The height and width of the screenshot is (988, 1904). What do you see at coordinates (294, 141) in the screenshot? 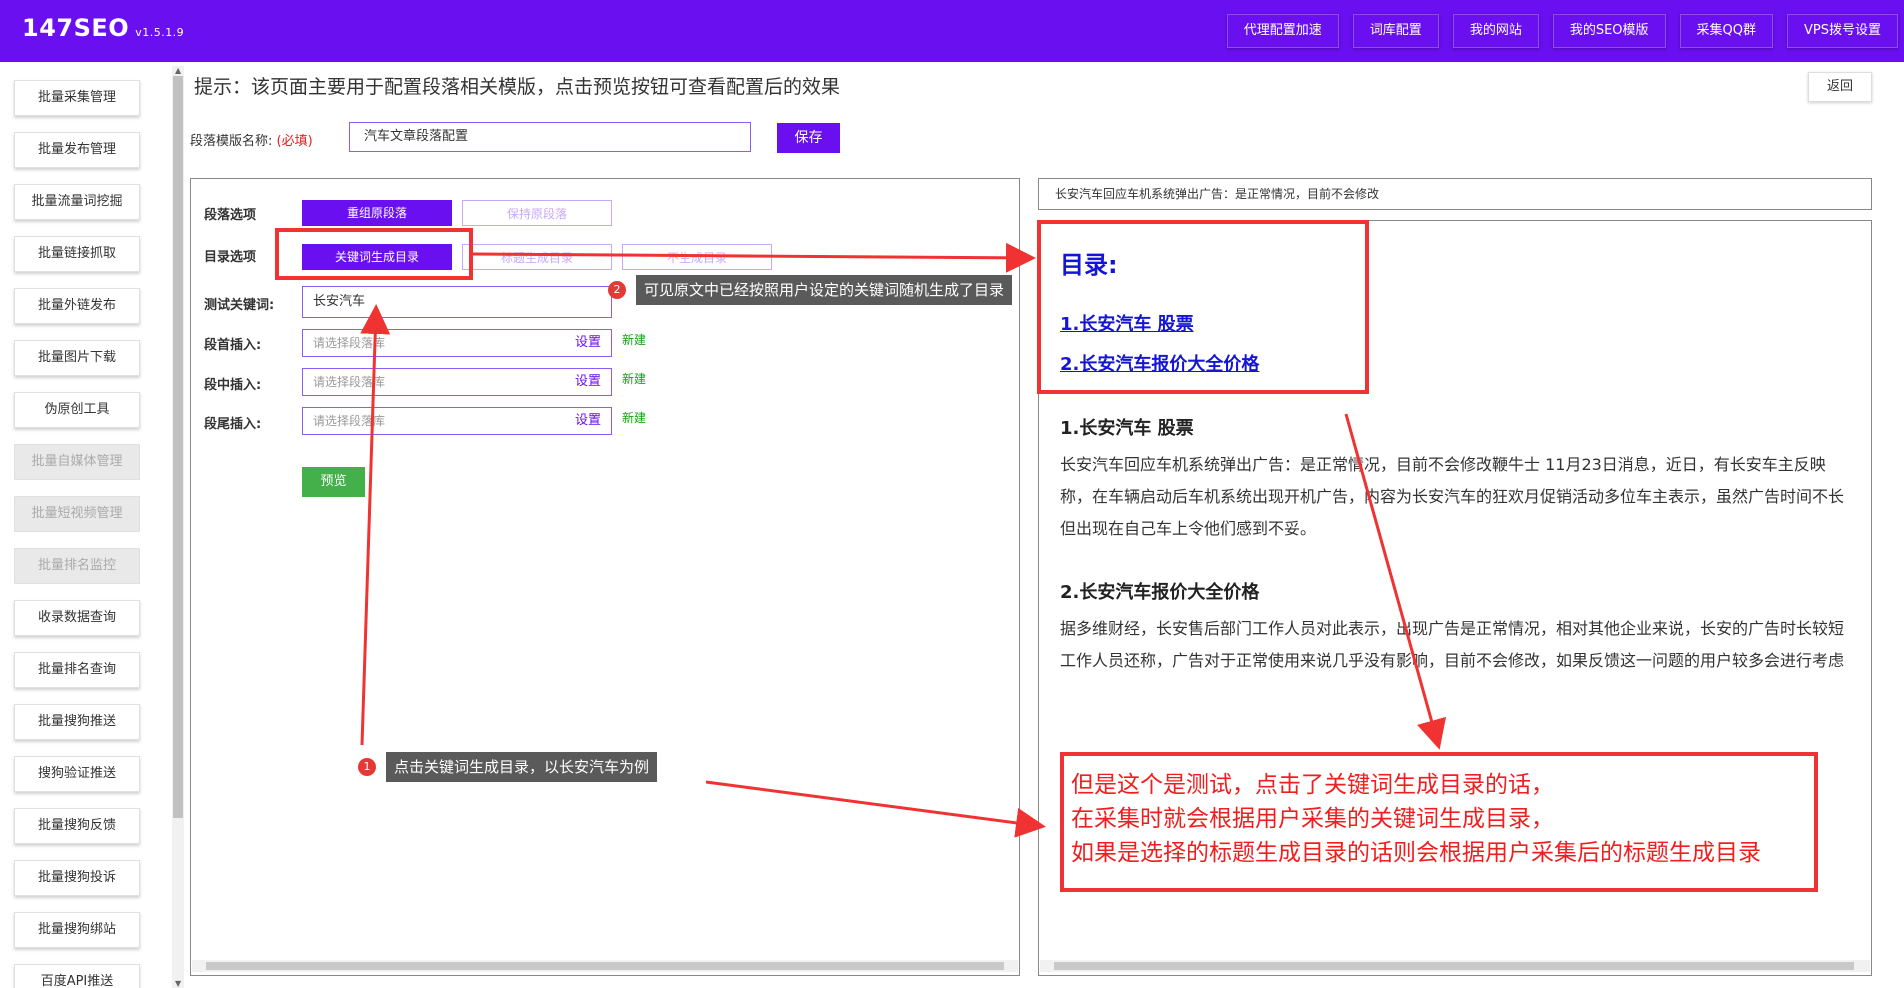
I see `required-marker: (必填)` at bounding box center [294, 141].